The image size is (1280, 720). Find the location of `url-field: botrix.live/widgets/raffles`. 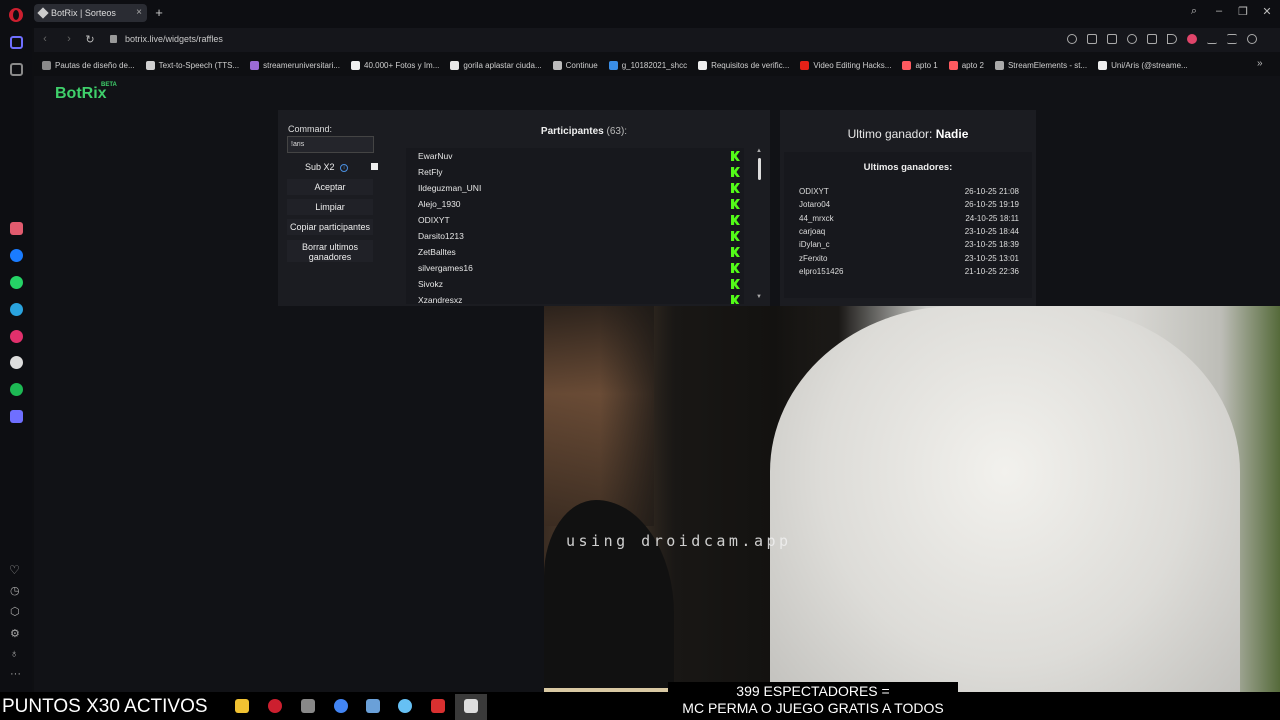

url-field: botrix.live/widgets/raffles is located at coordinates (174, 39).